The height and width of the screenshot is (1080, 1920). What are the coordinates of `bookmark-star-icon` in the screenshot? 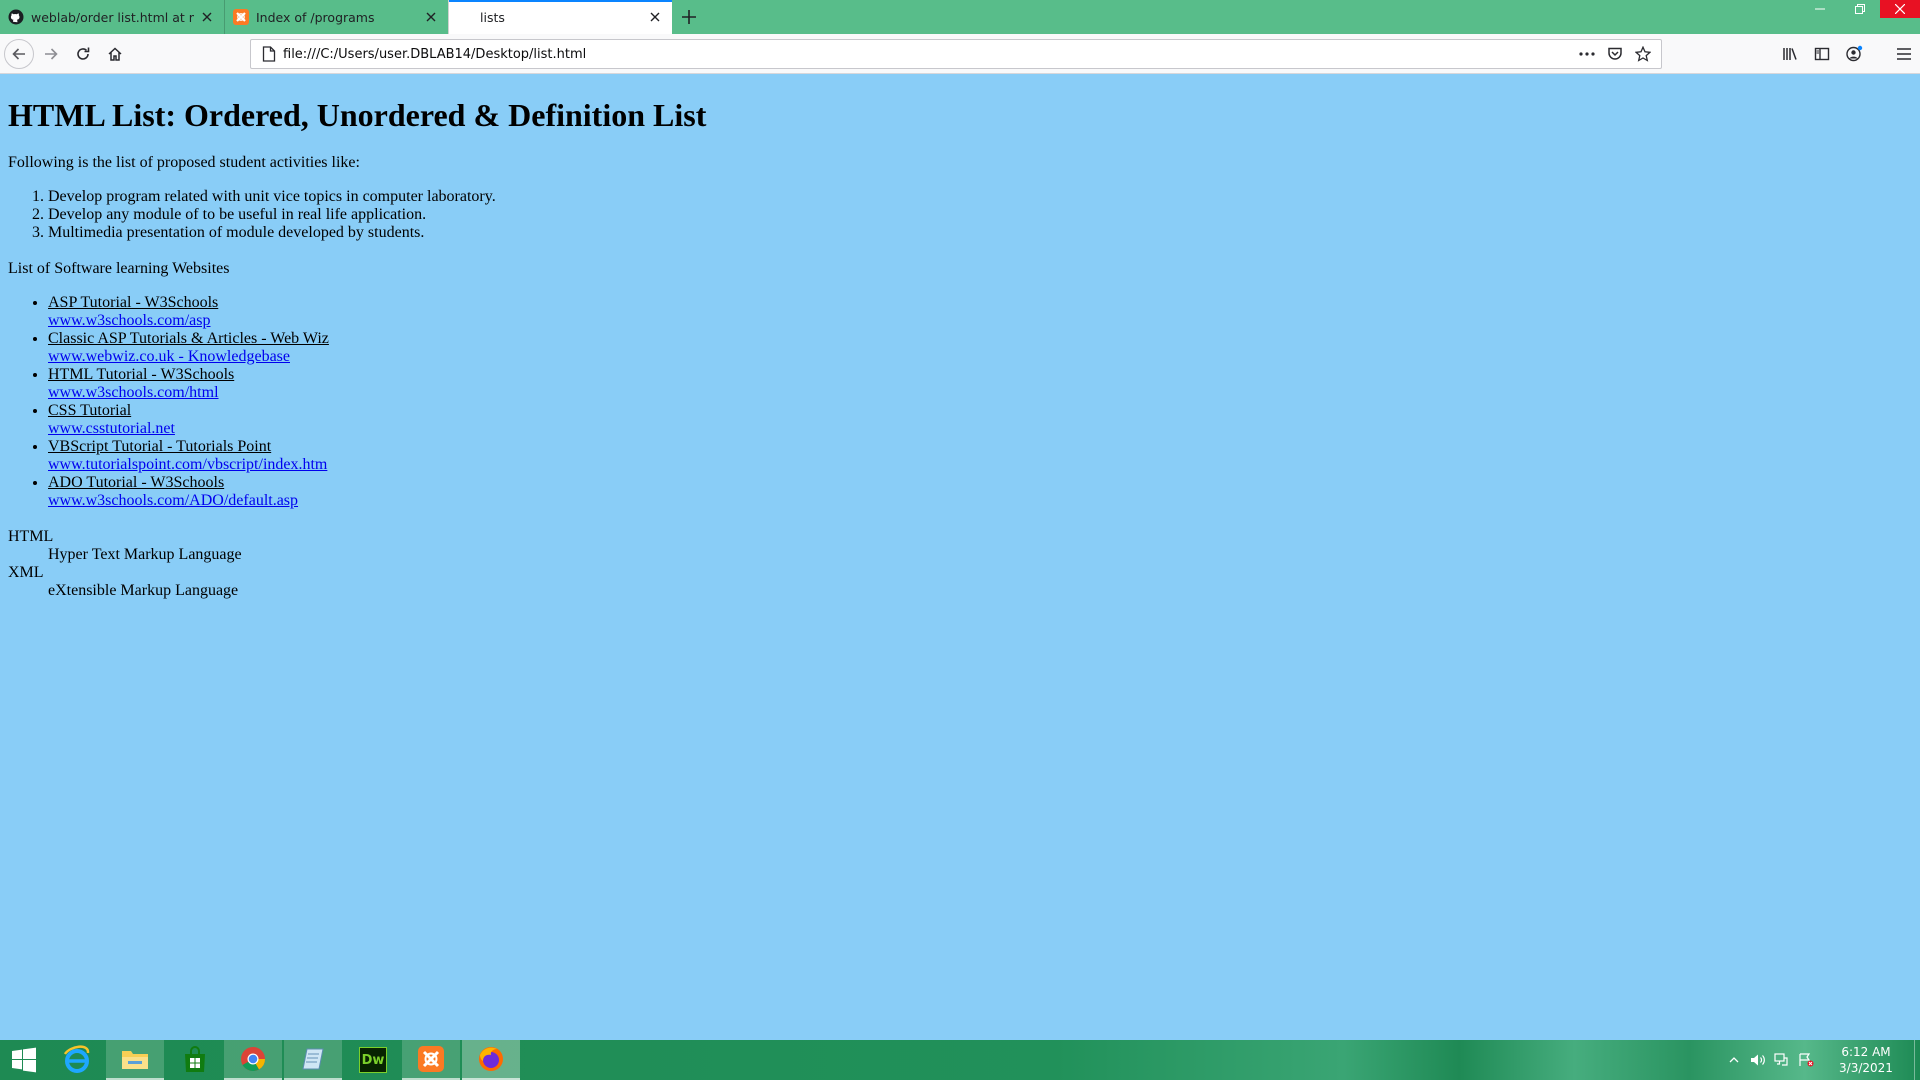 It's located at (1643, 54).